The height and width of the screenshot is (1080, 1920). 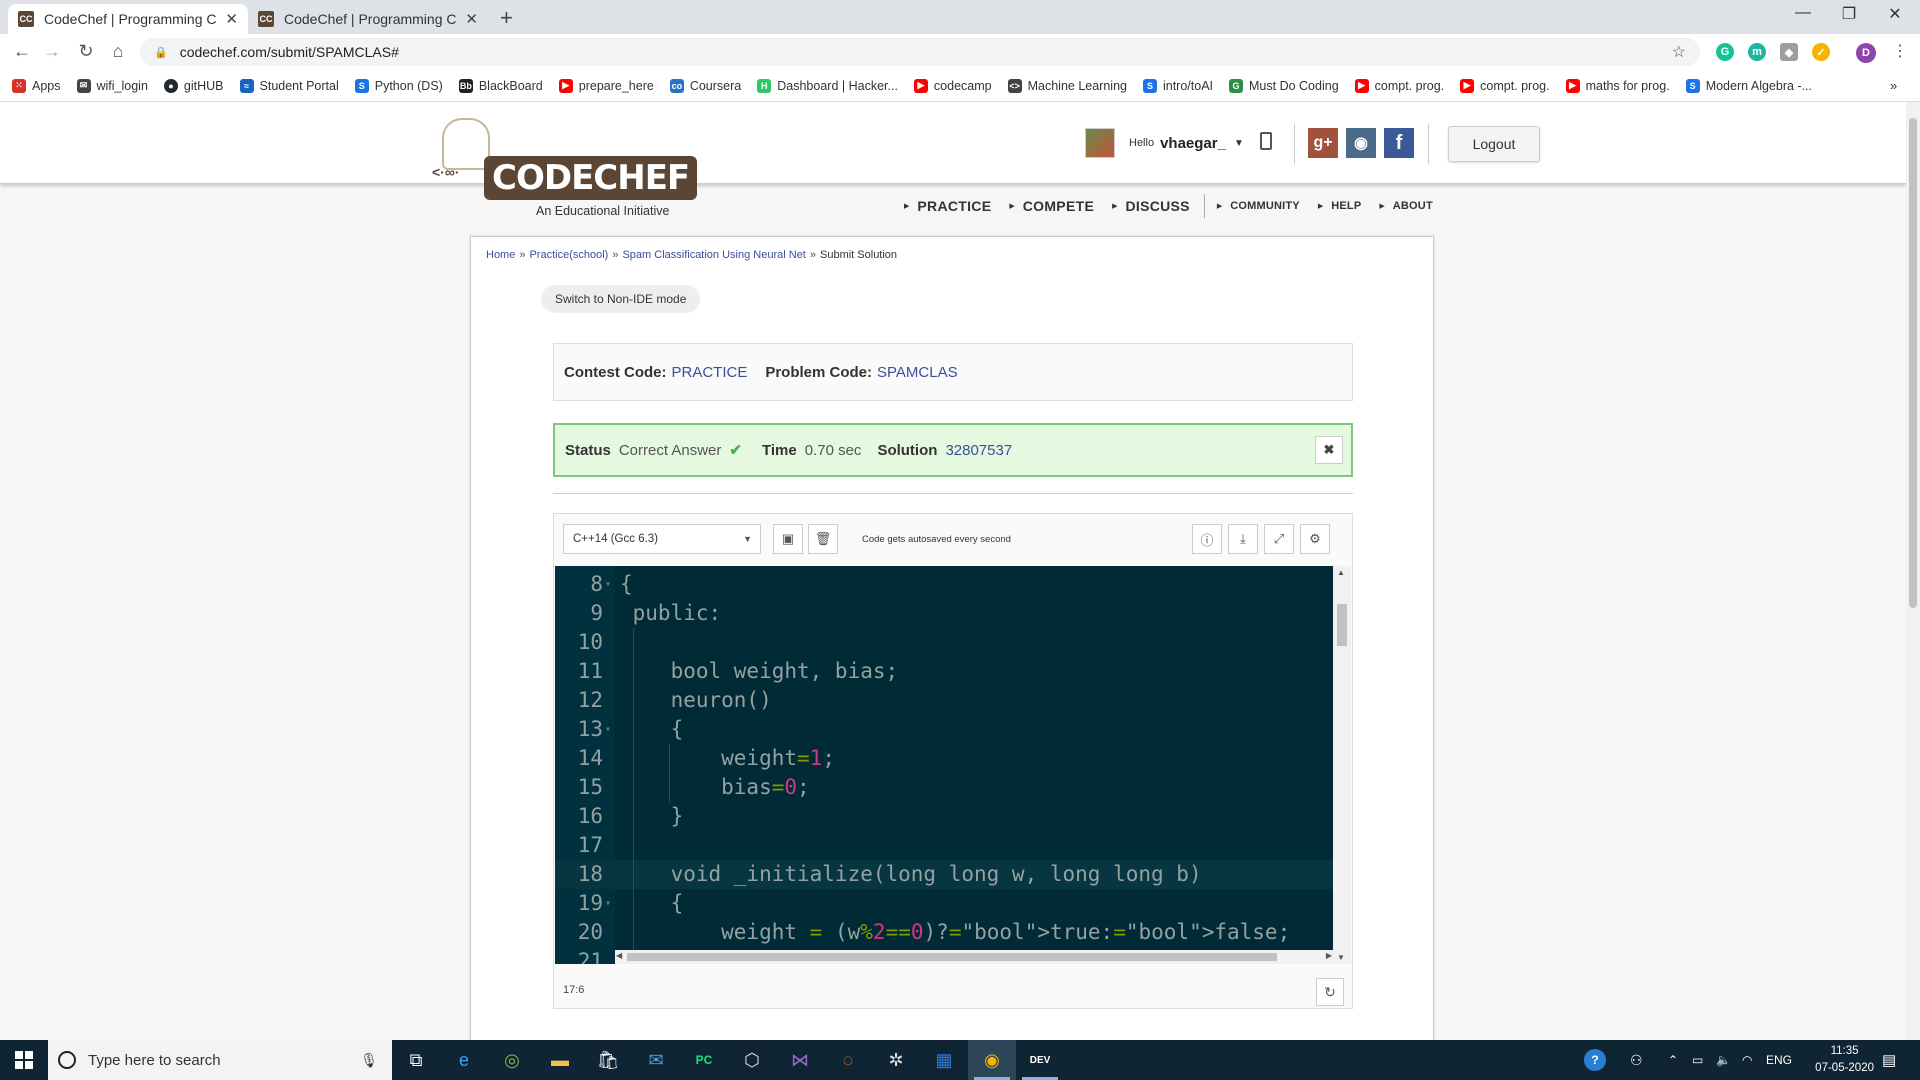 What do you see at coordinates (1406, 206) in the screenshot?
I see `nav-about: ▶ ABOUT` at bounding box center [1406, 206].